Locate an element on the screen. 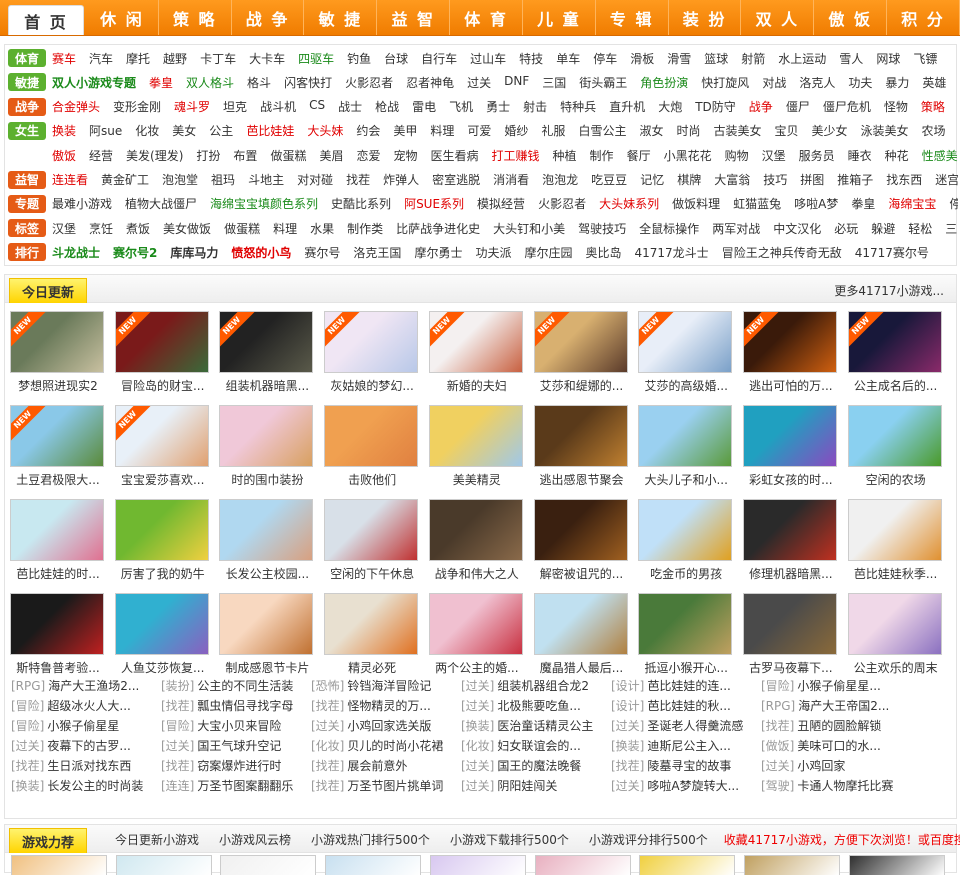 The image size is (960, 875). game-card: 空闲的农场 is located at coordinates (895, 450).